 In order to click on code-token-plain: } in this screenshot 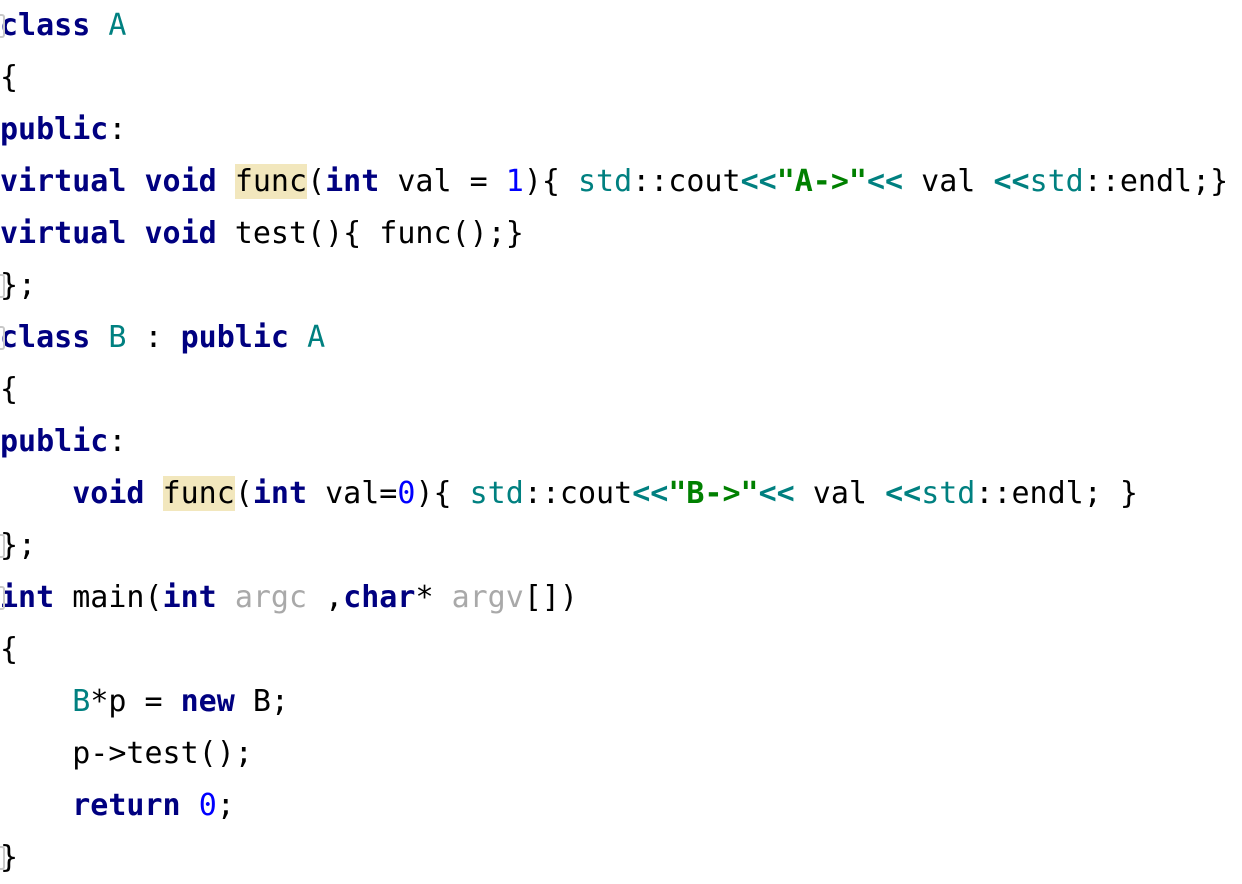, I will do `click(9, 857)`.